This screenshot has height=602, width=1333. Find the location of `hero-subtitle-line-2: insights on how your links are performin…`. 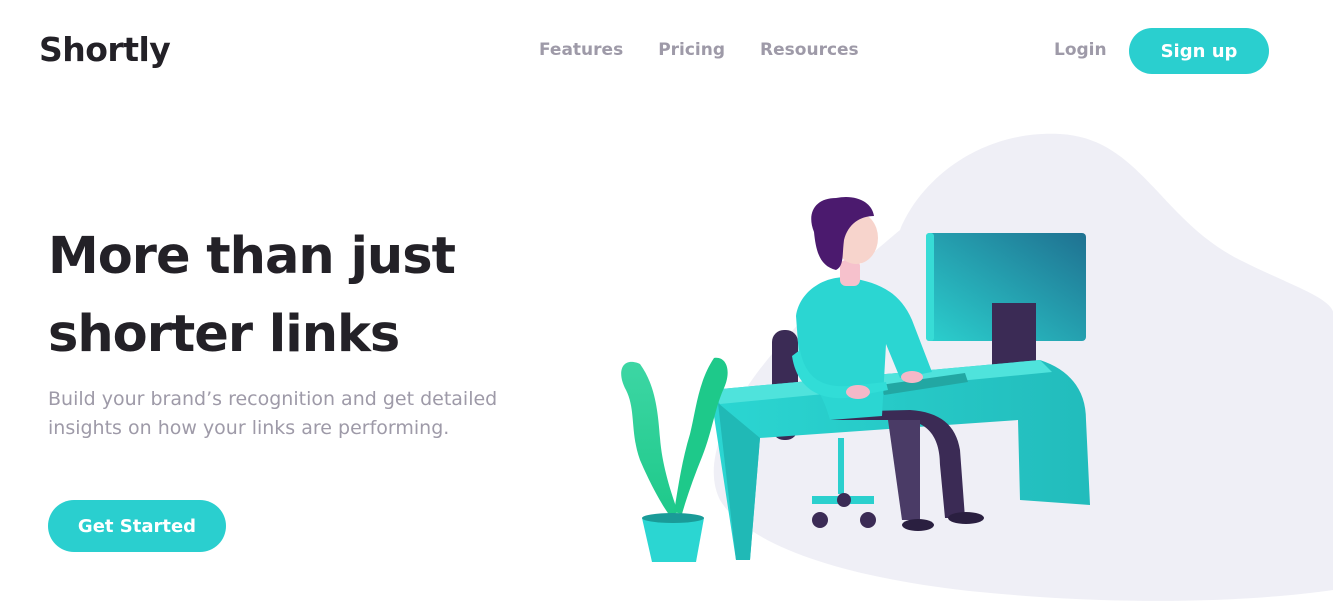

hero-subtitle-line-2: insights on how your links are performin… is located at coordinates (249, 428).